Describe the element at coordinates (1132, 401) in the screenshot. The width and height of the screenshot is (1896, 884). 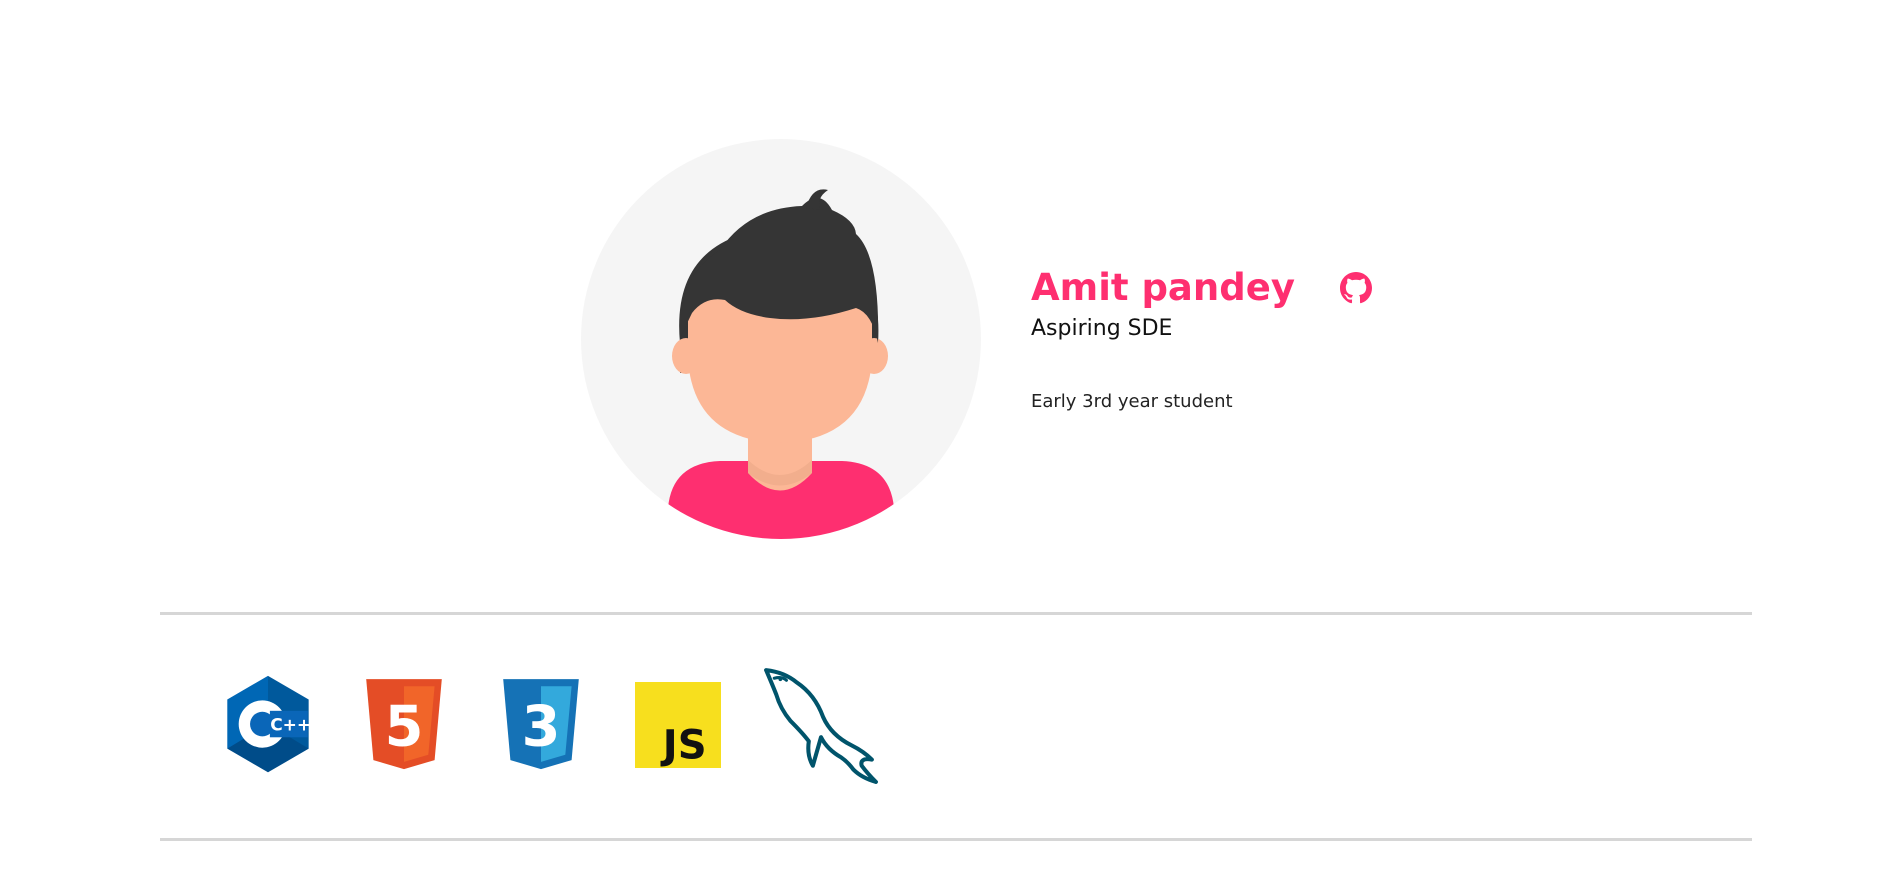
I see `profile-bio: Early 3rd year student` at that location.